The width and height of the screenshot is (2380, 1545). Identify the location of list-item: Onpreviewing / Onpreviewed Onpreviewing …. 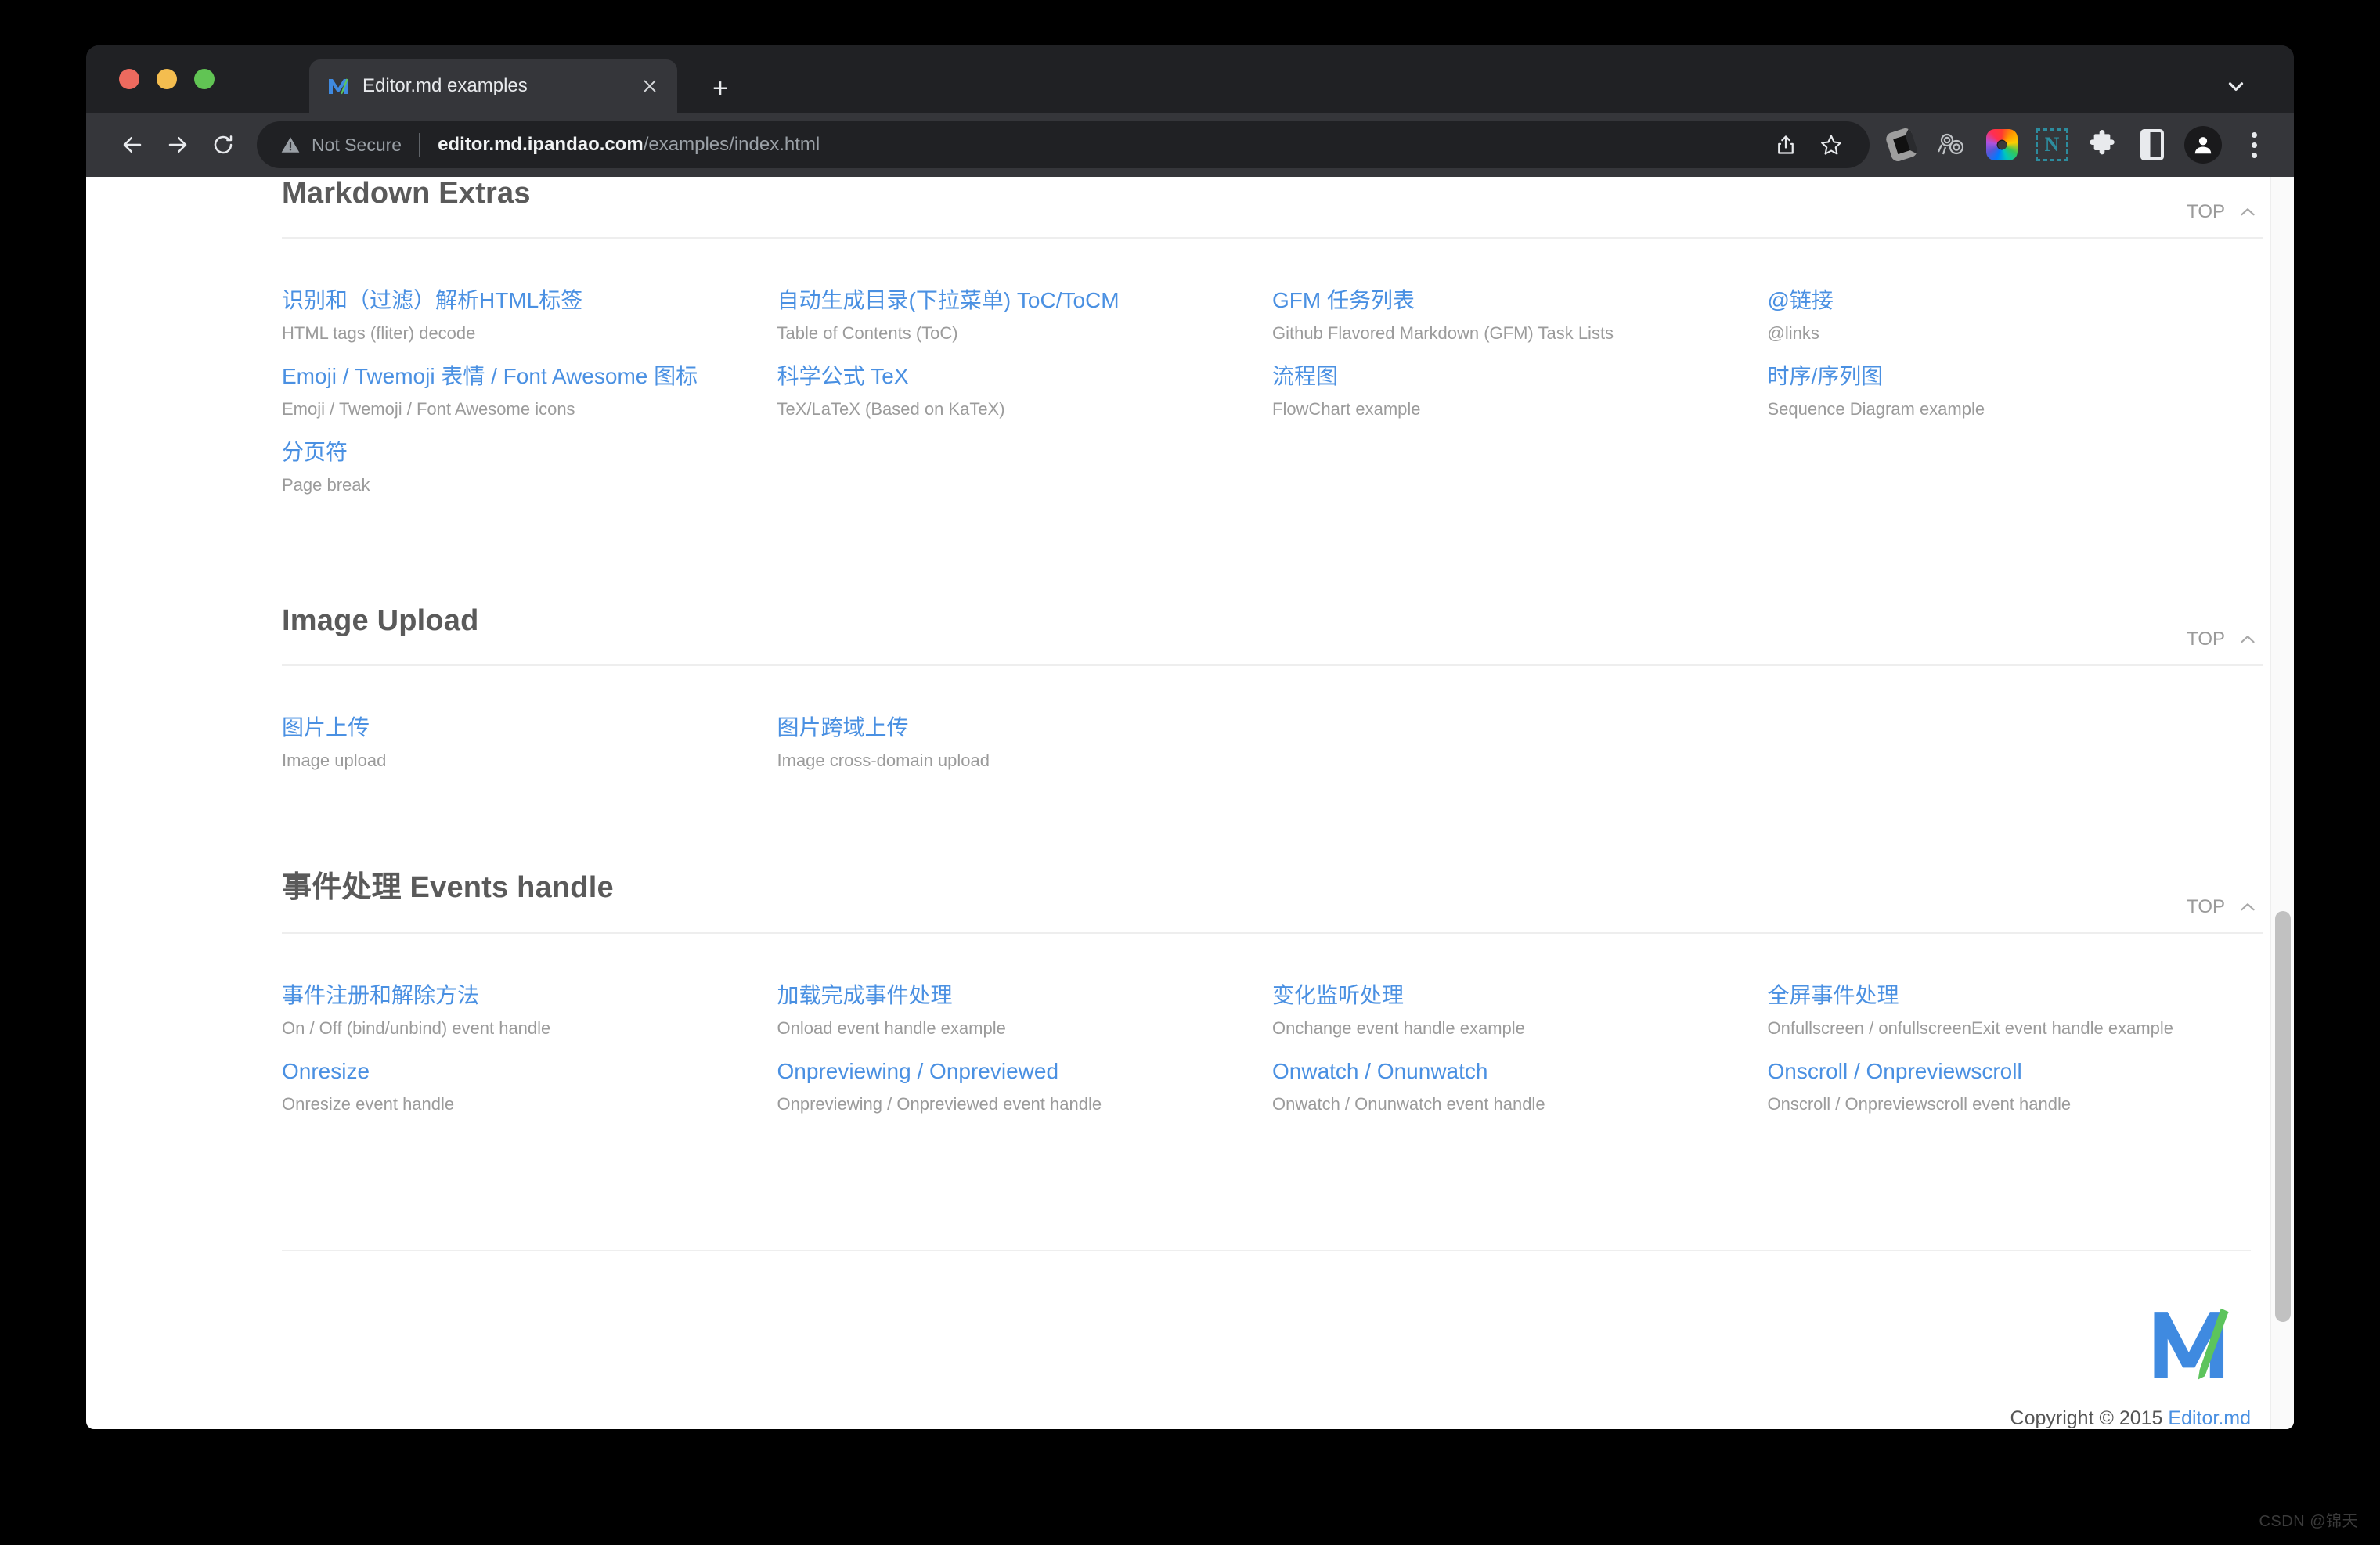
(1025, 1093).